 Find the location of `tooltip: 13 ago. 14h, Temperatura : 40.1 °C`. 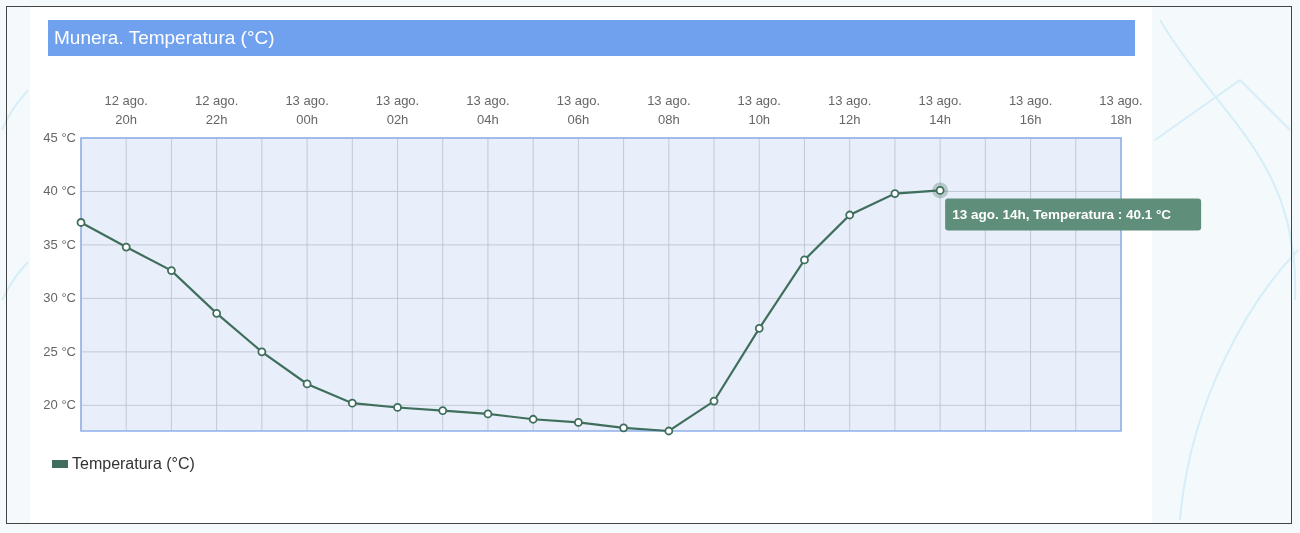

tooltip: 13 ago. 14h, Temperatura : 40.1 °C is located at coordinates (1073, 214).